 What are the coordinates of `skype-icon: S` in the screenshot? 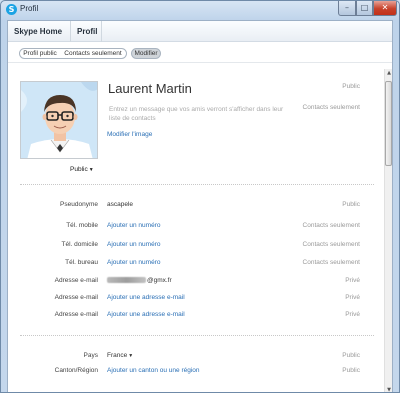 It's located at (11, 9).